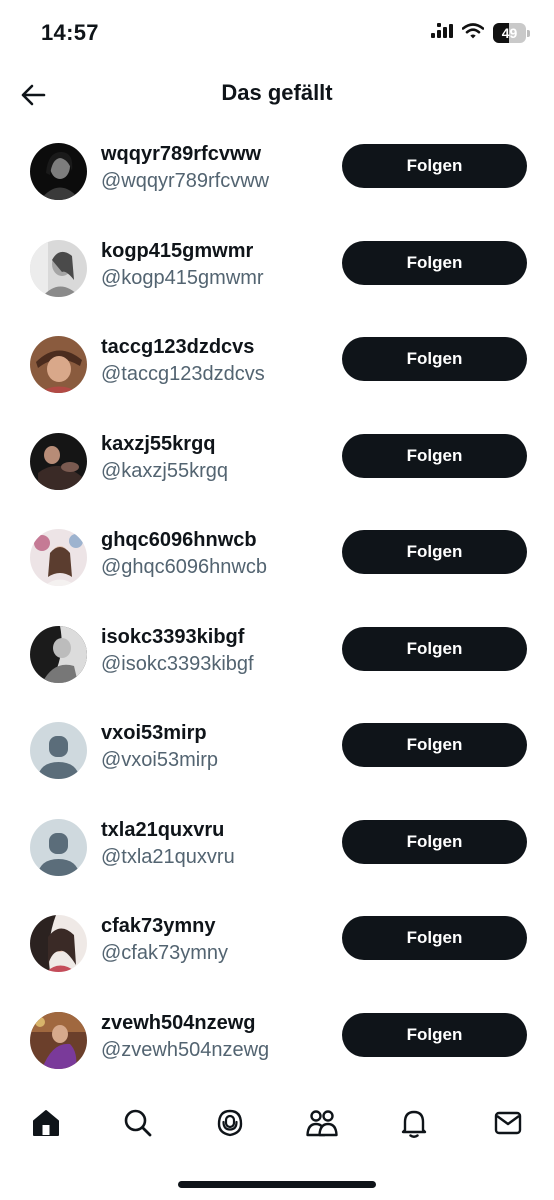 This screenshot has width=554, height=1200. I want to click on nav-messages, so click(508, 1123).